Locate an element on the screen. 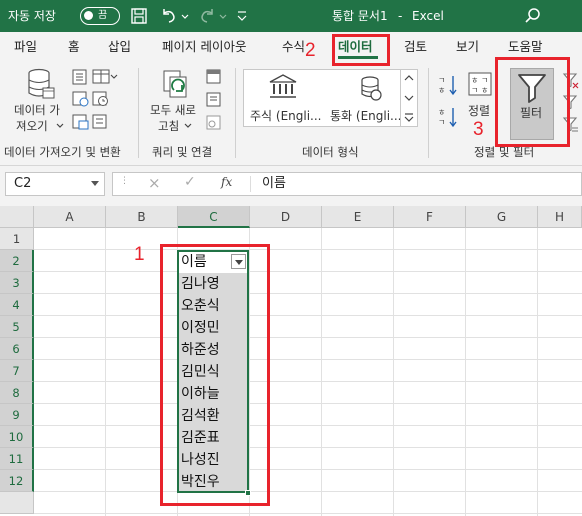 This screenshot has height=516, width=582. select-all-corner is located at coordinates (17, 217).